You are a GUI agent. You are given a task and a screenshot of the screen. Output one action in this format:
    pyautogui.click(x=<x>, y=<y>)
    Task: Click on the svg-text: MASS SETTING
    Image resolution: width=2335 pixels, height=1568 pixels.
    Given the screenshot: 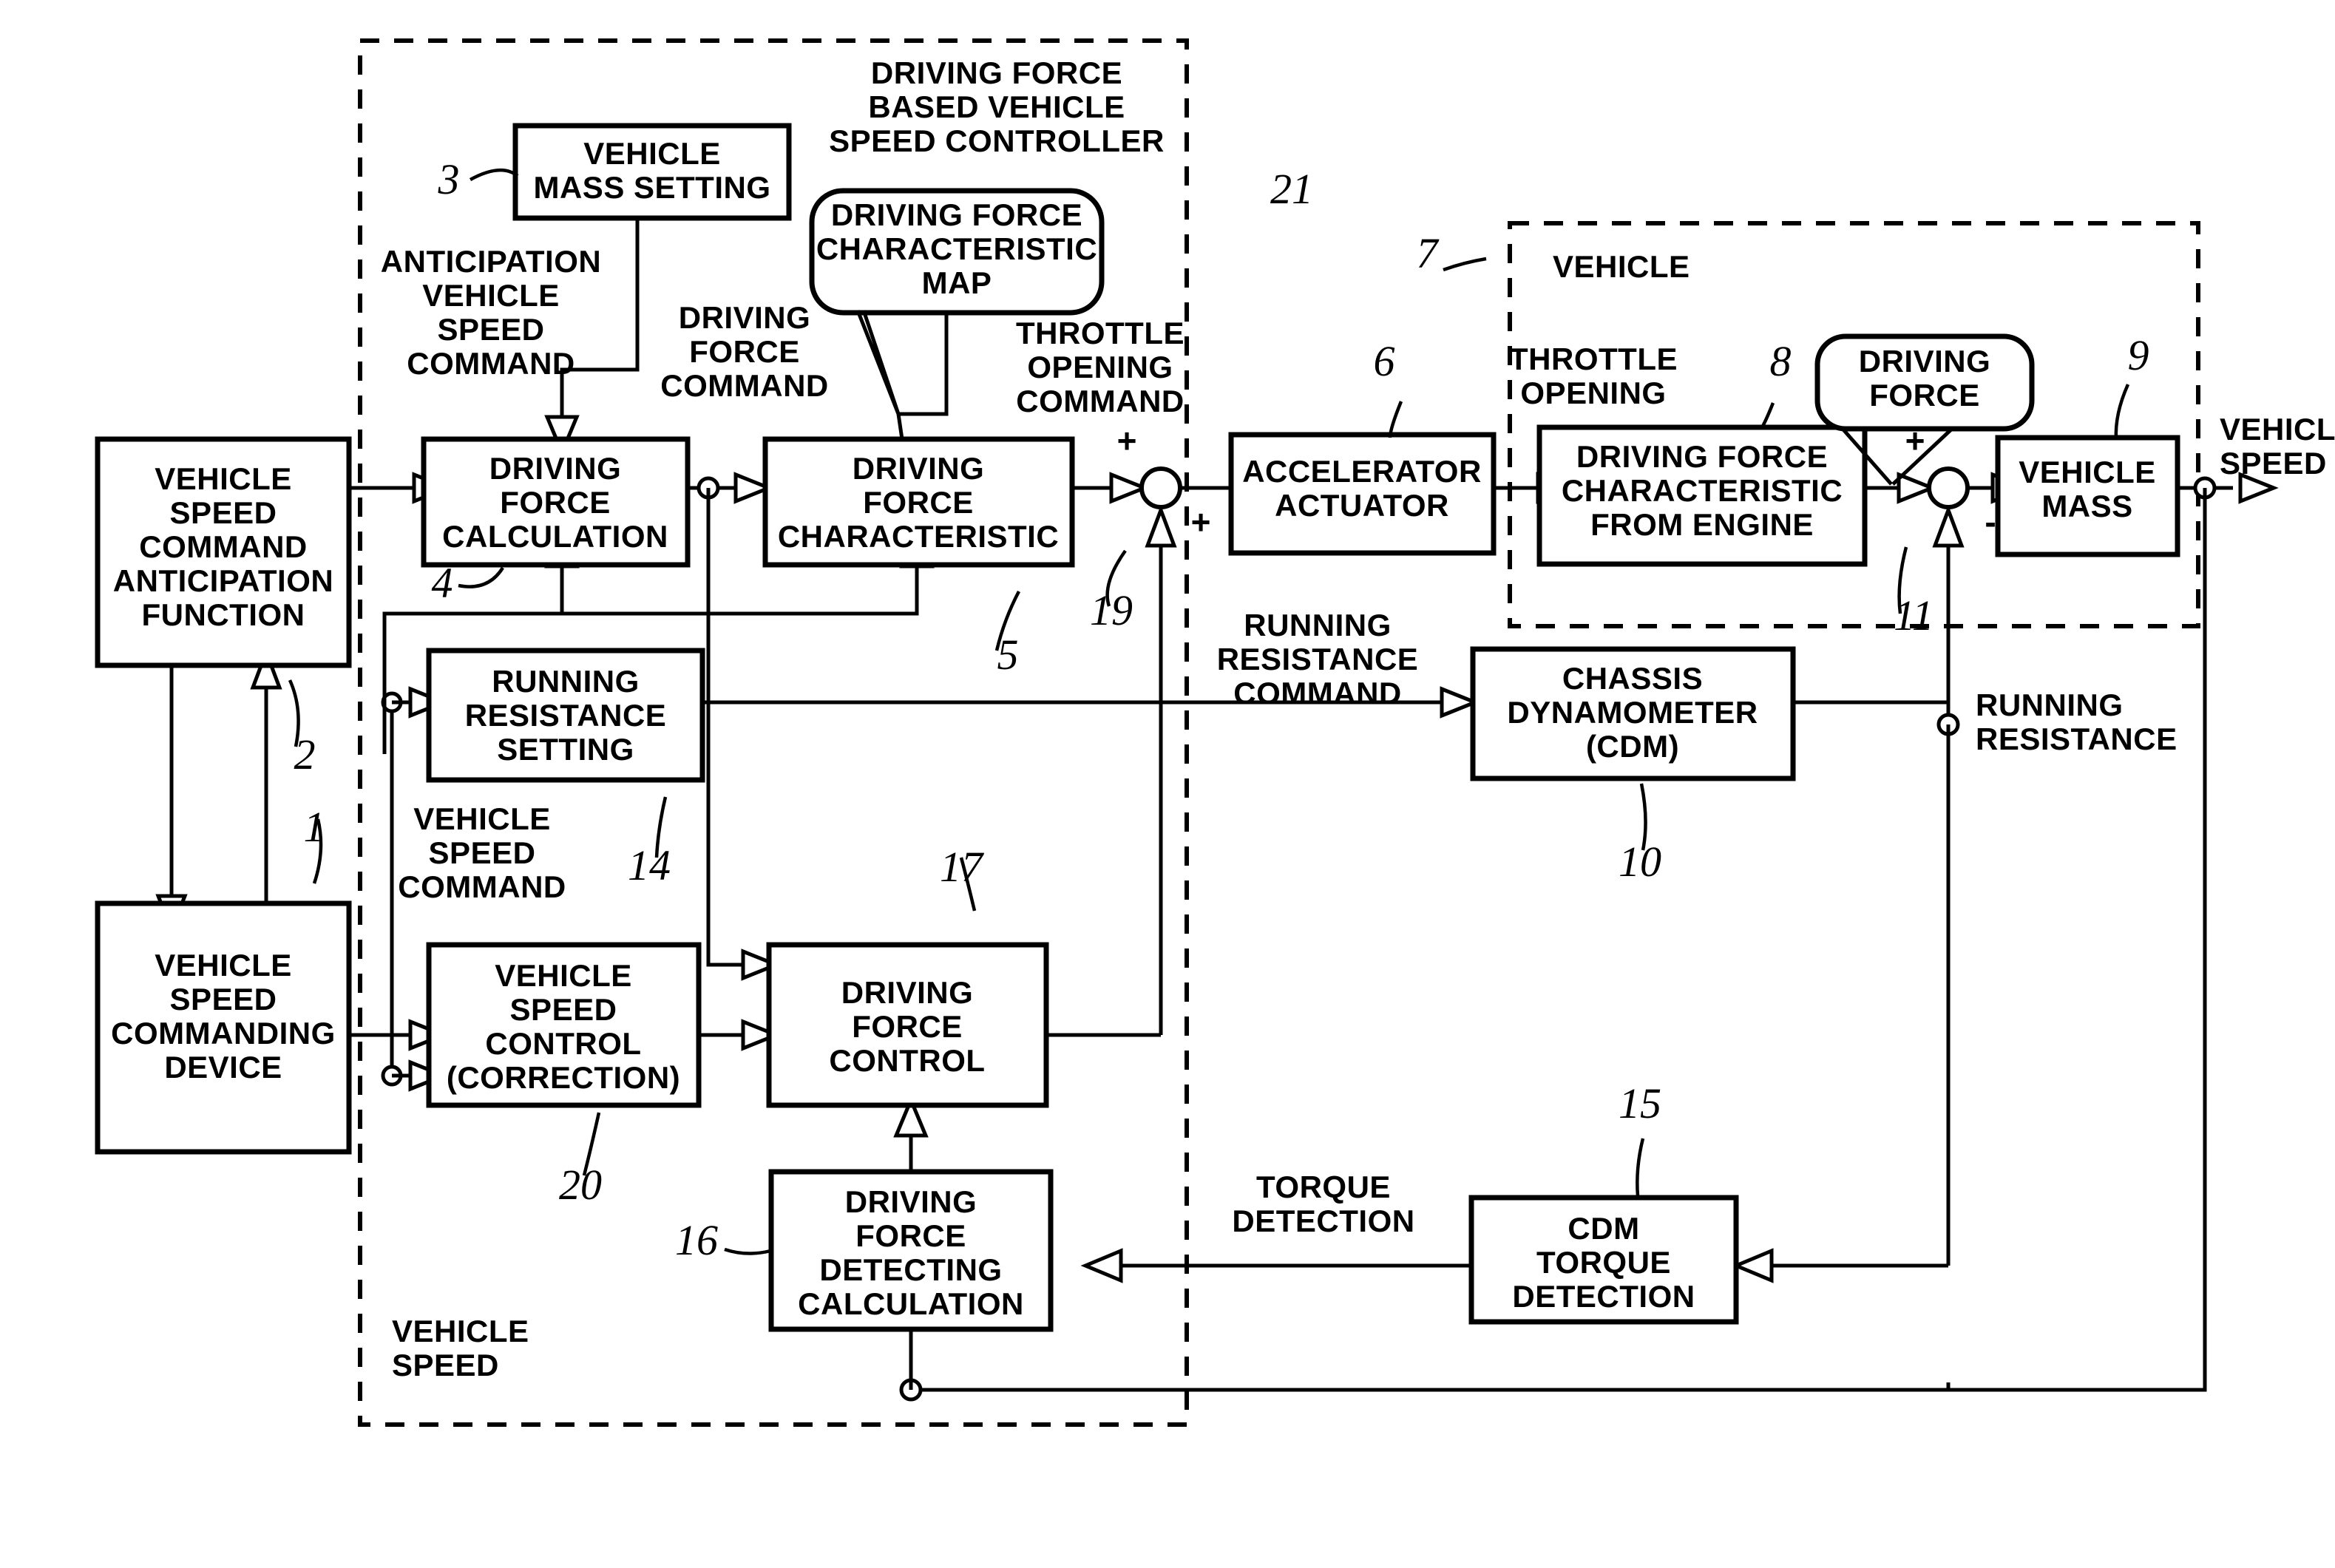 What is the action you would take?
    pyautogui.click(x=651, y=187)
    